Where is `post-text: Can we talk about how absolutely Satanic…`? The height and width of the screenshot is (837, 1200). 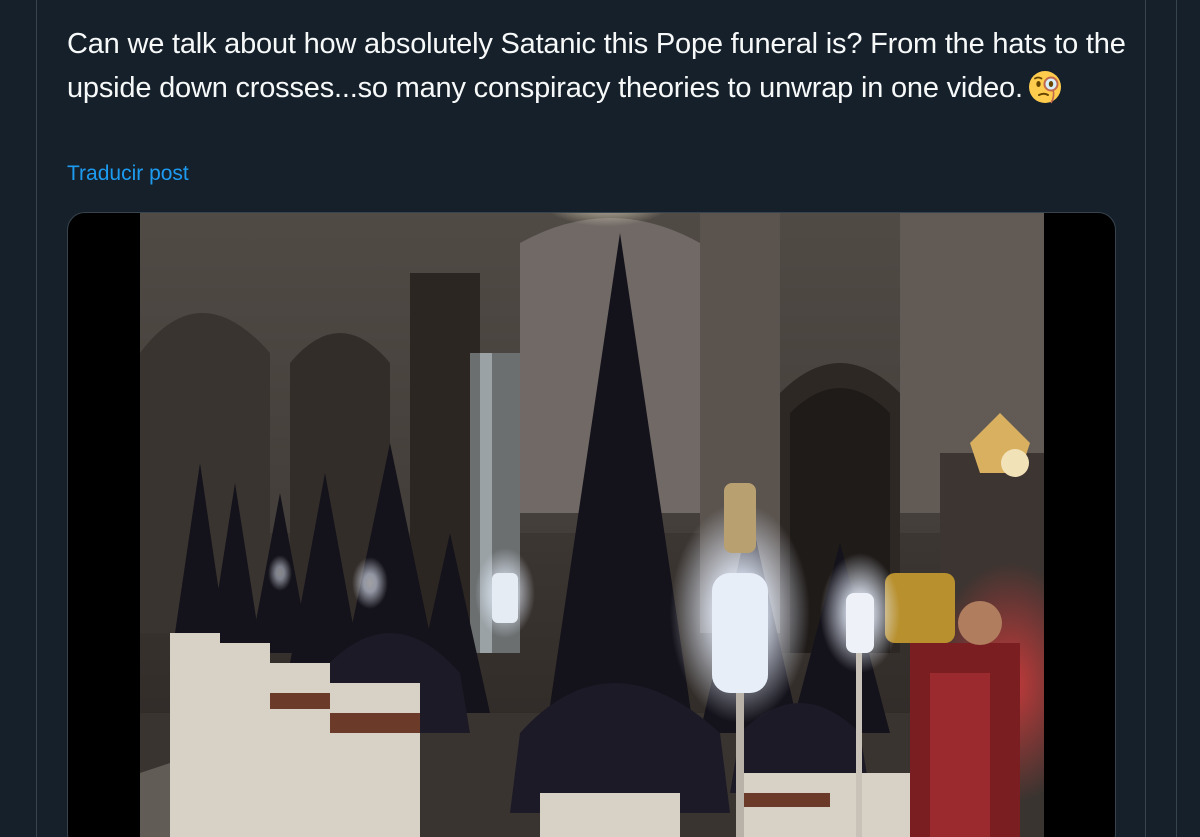
post-text: Can we talk about how absolutely Satanic… is located at coordinates (597, 66).